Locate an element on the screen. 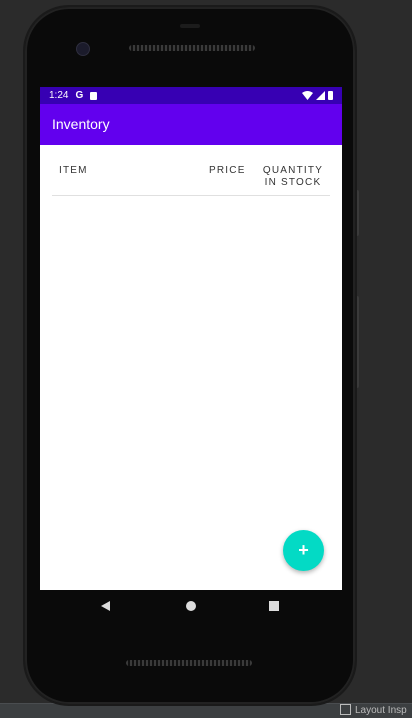 The height and width of the screenshot is (718, 412). status-bar: 1:24 G is located at coordinates (191, 95).